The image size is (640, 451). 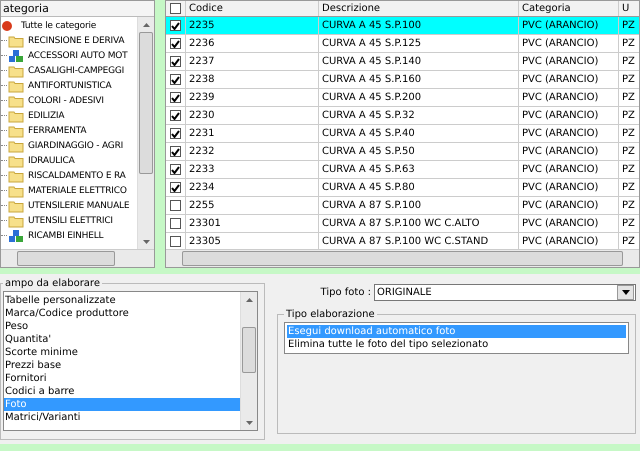 I want to click on tree-item: EDILIZIA, so click(x=46, y=115).